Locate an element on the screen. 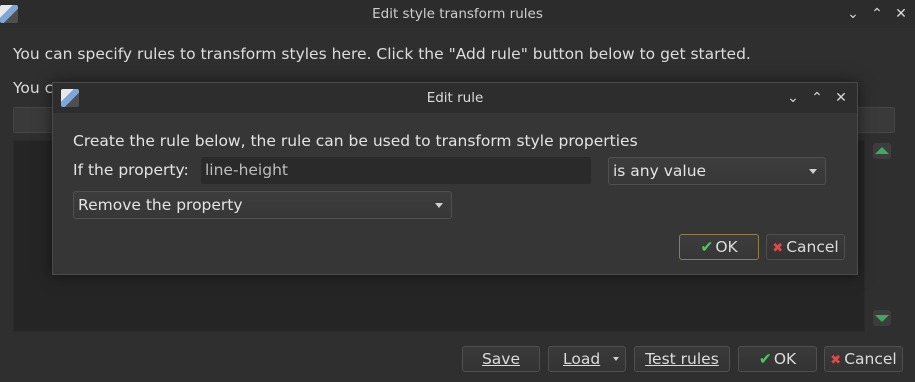  dialog-title: Edit rule is located at coordinates (455, 98).